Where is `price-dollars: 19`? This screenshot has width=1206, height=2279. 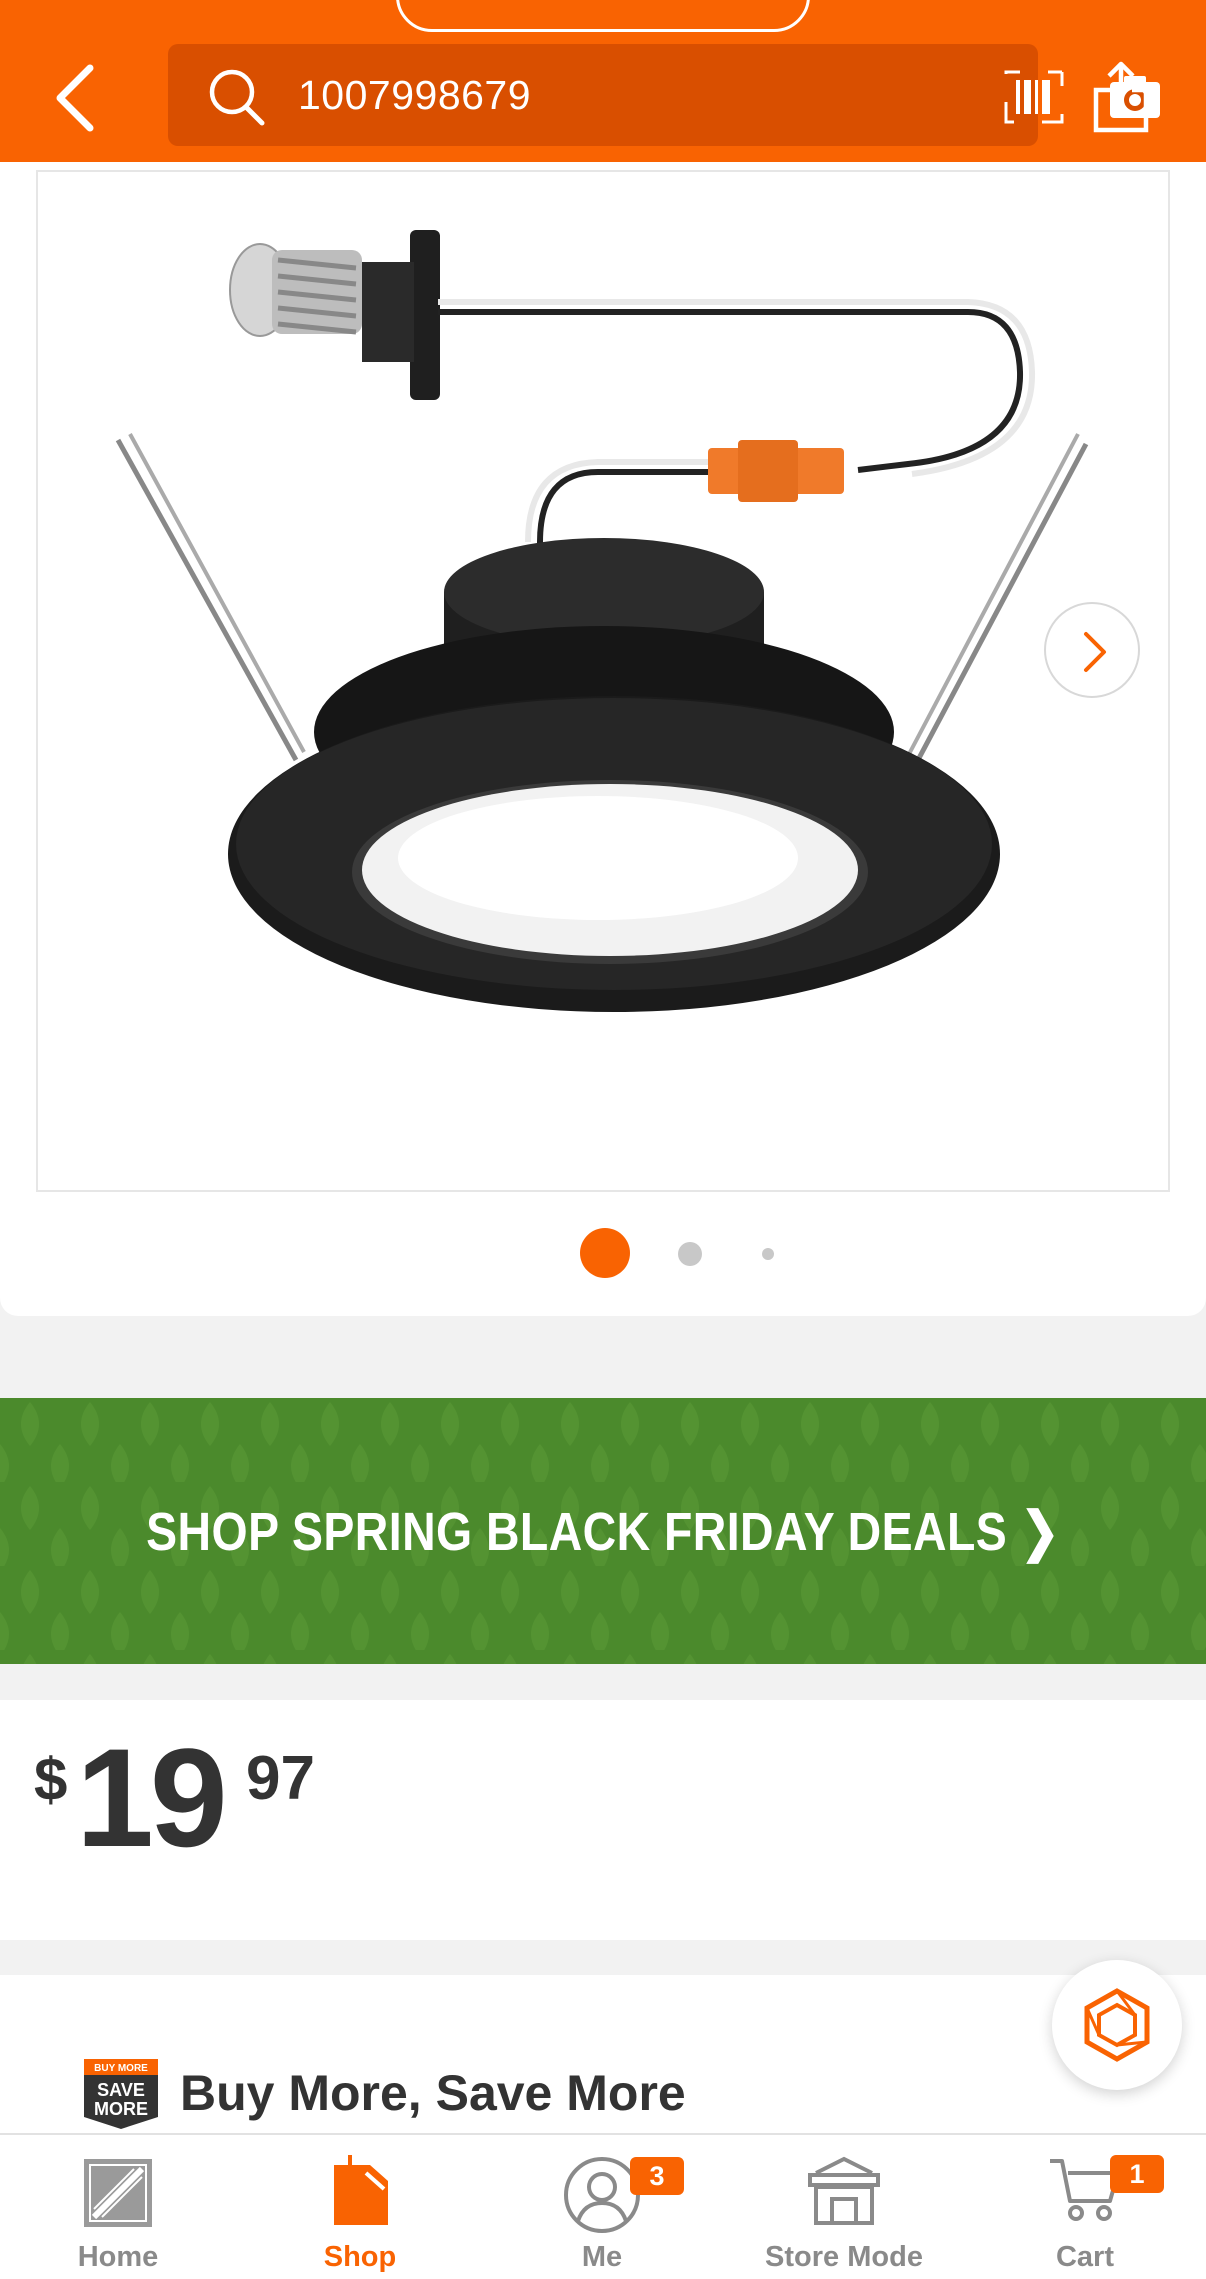
price-dollars: 19 is located at coordinates (152, 1797).